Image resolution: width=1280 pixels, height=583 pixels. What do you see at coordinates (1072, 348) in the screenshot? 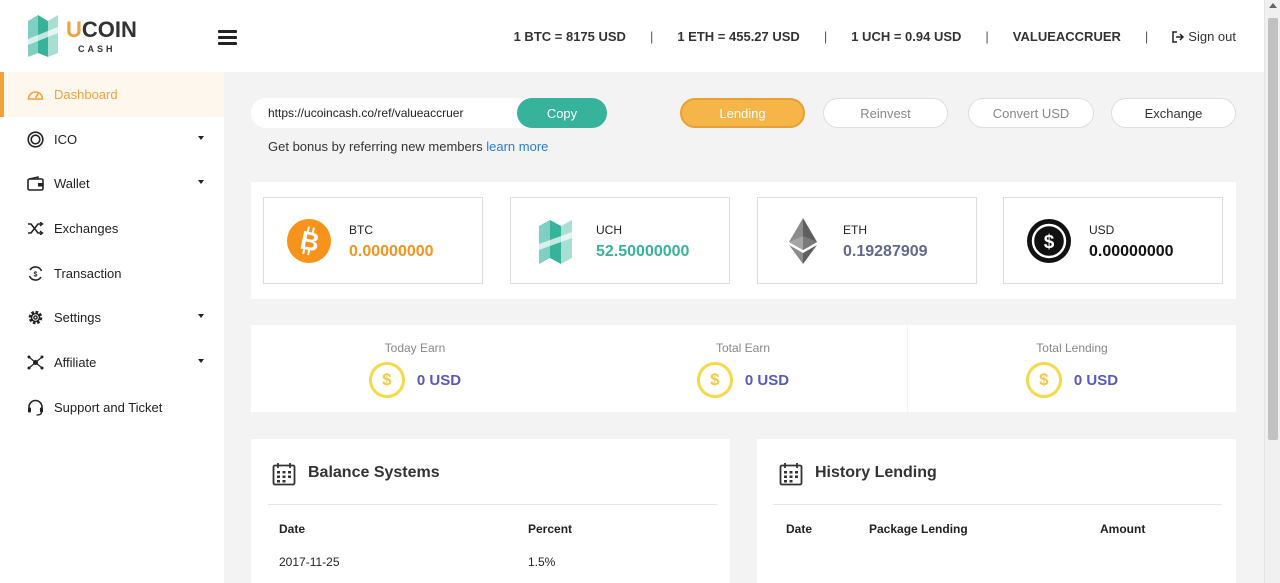
I see `earn-title: Total Lending` at bounding box center [1072, 348].